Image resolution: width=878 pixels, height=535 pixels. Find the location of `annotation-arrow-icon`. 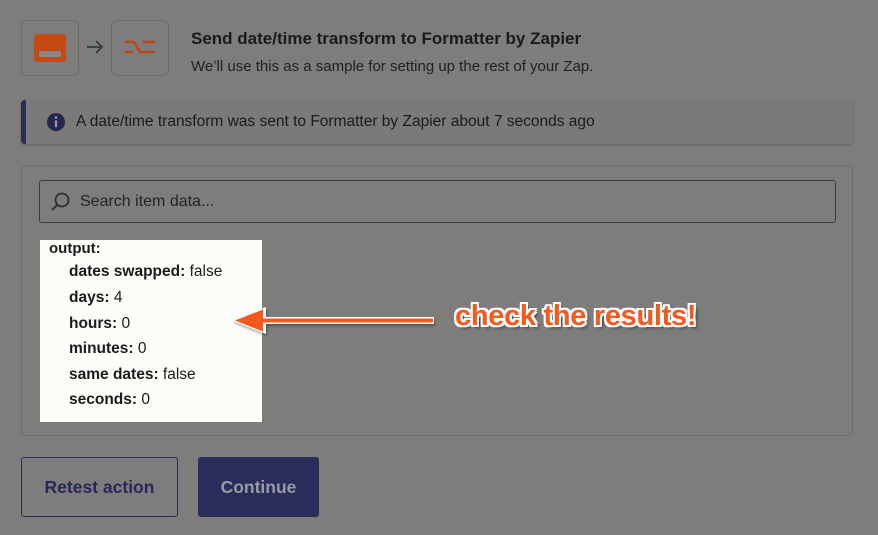

annotation-arrow-icon is located at coordinates (333, 320).